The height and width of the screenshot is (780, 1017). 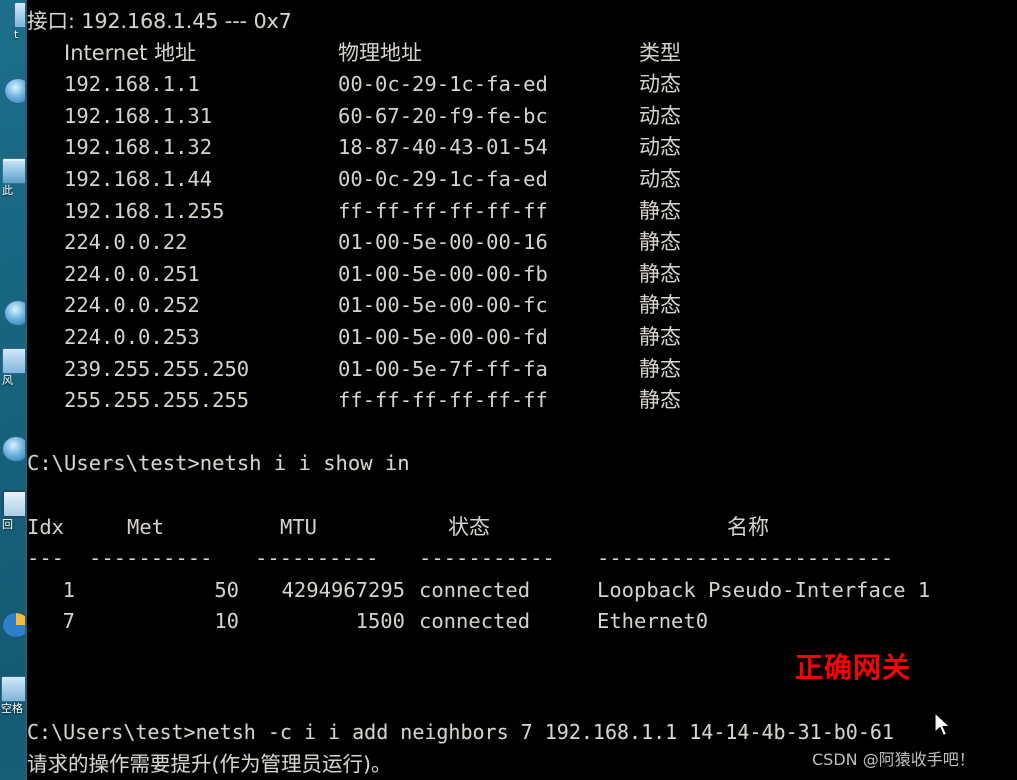 What do you see at coordinates (157, 400) in the screenshot?
I see `arp-cell-ip: 255.255.255.255` at bounding box center [157, 400].